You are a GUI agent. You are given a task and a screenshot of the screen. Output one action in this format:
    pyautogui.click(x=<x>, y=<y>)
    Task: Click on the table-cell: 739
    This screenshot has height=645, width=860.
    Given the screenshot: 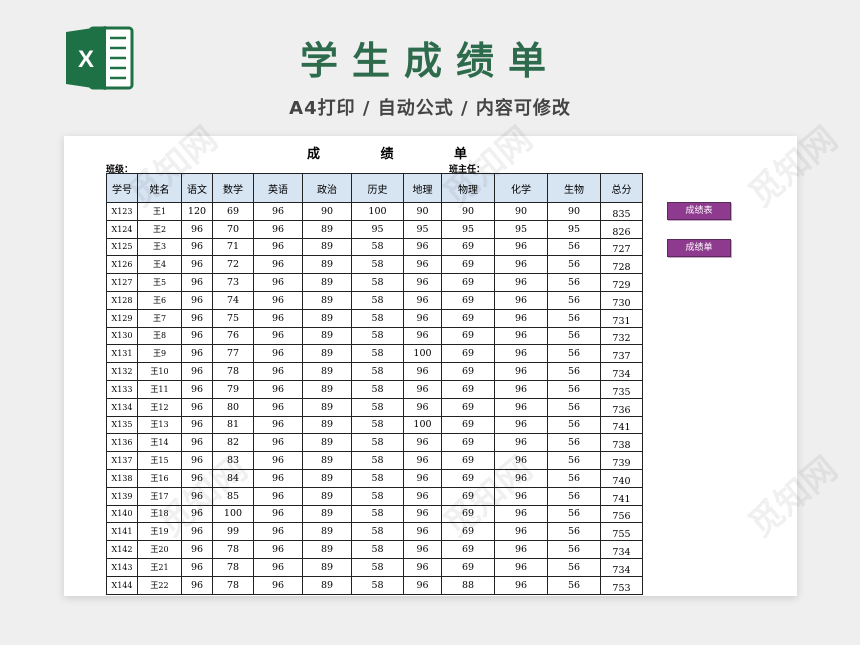 What is the action you would take?
    pyautogui.click(x=621, y=460)
    